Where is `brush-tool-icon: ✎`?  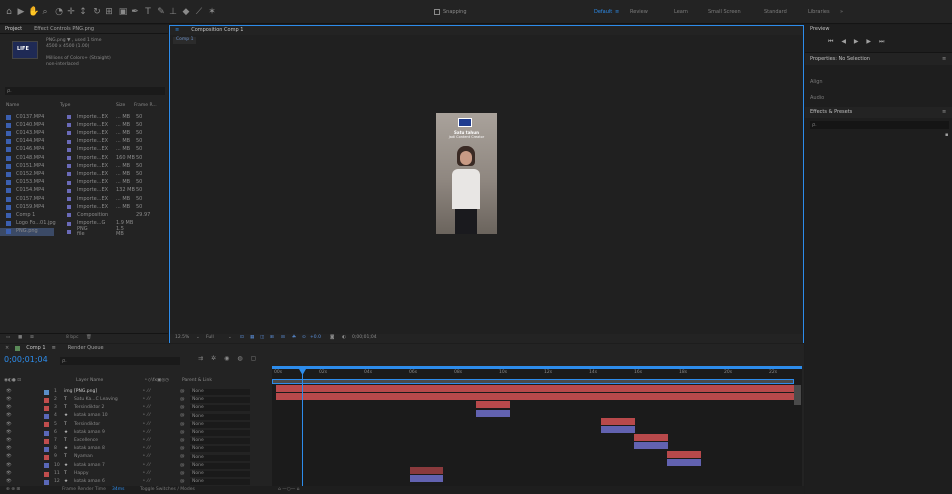 brush-tool-icon: ✎ is located at coordinates (161, 12).